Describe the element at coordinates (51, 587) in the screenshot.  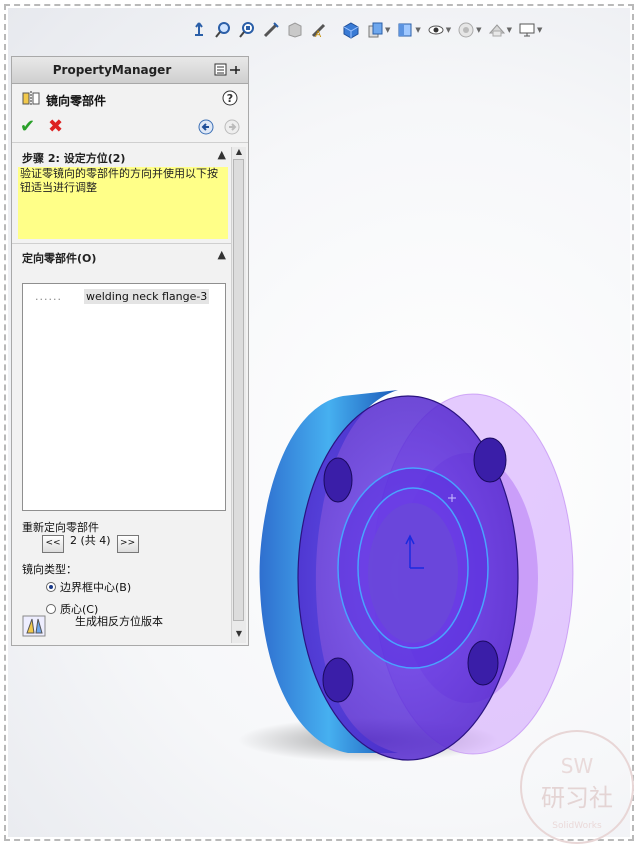
I see `radio-selected-icon` at that location.